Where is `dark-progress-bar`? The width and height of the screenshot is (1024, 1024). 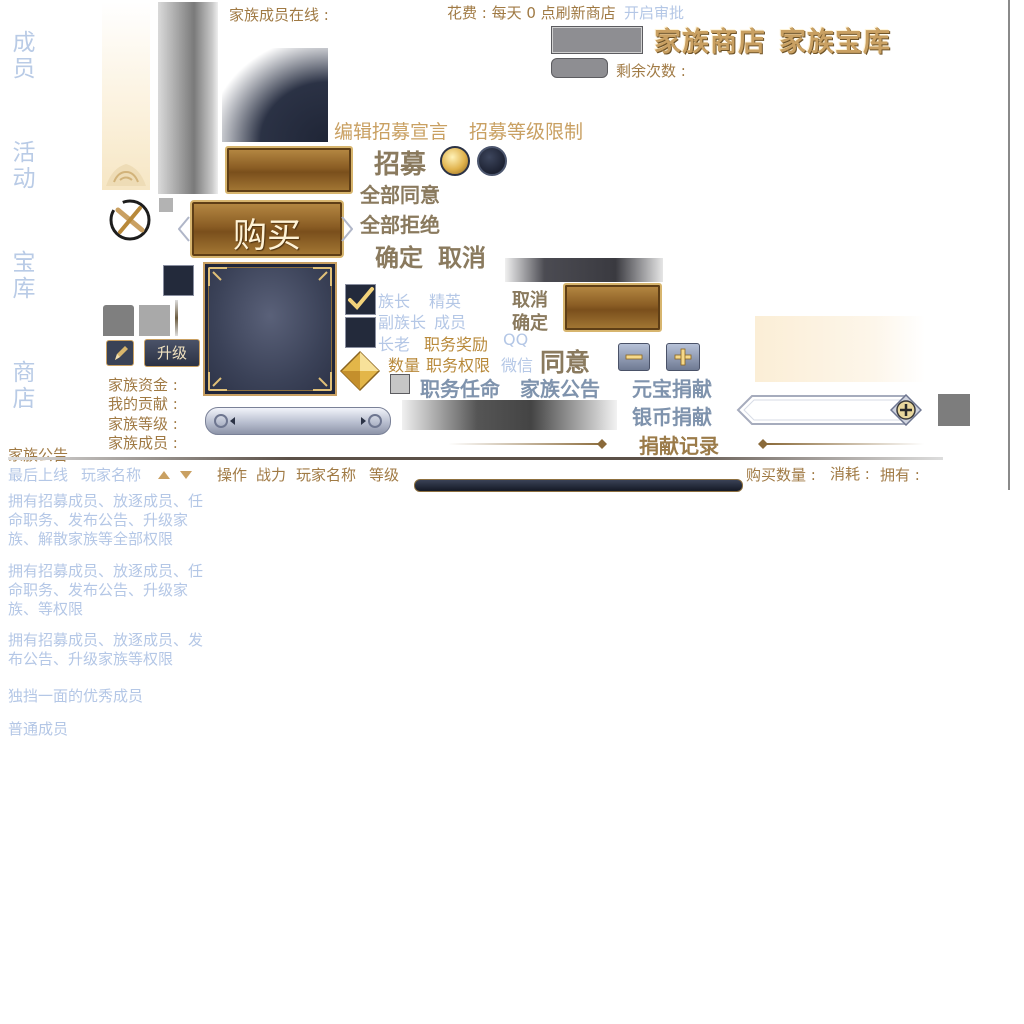
dark-progress-bar is located at coordinates (578, 485).